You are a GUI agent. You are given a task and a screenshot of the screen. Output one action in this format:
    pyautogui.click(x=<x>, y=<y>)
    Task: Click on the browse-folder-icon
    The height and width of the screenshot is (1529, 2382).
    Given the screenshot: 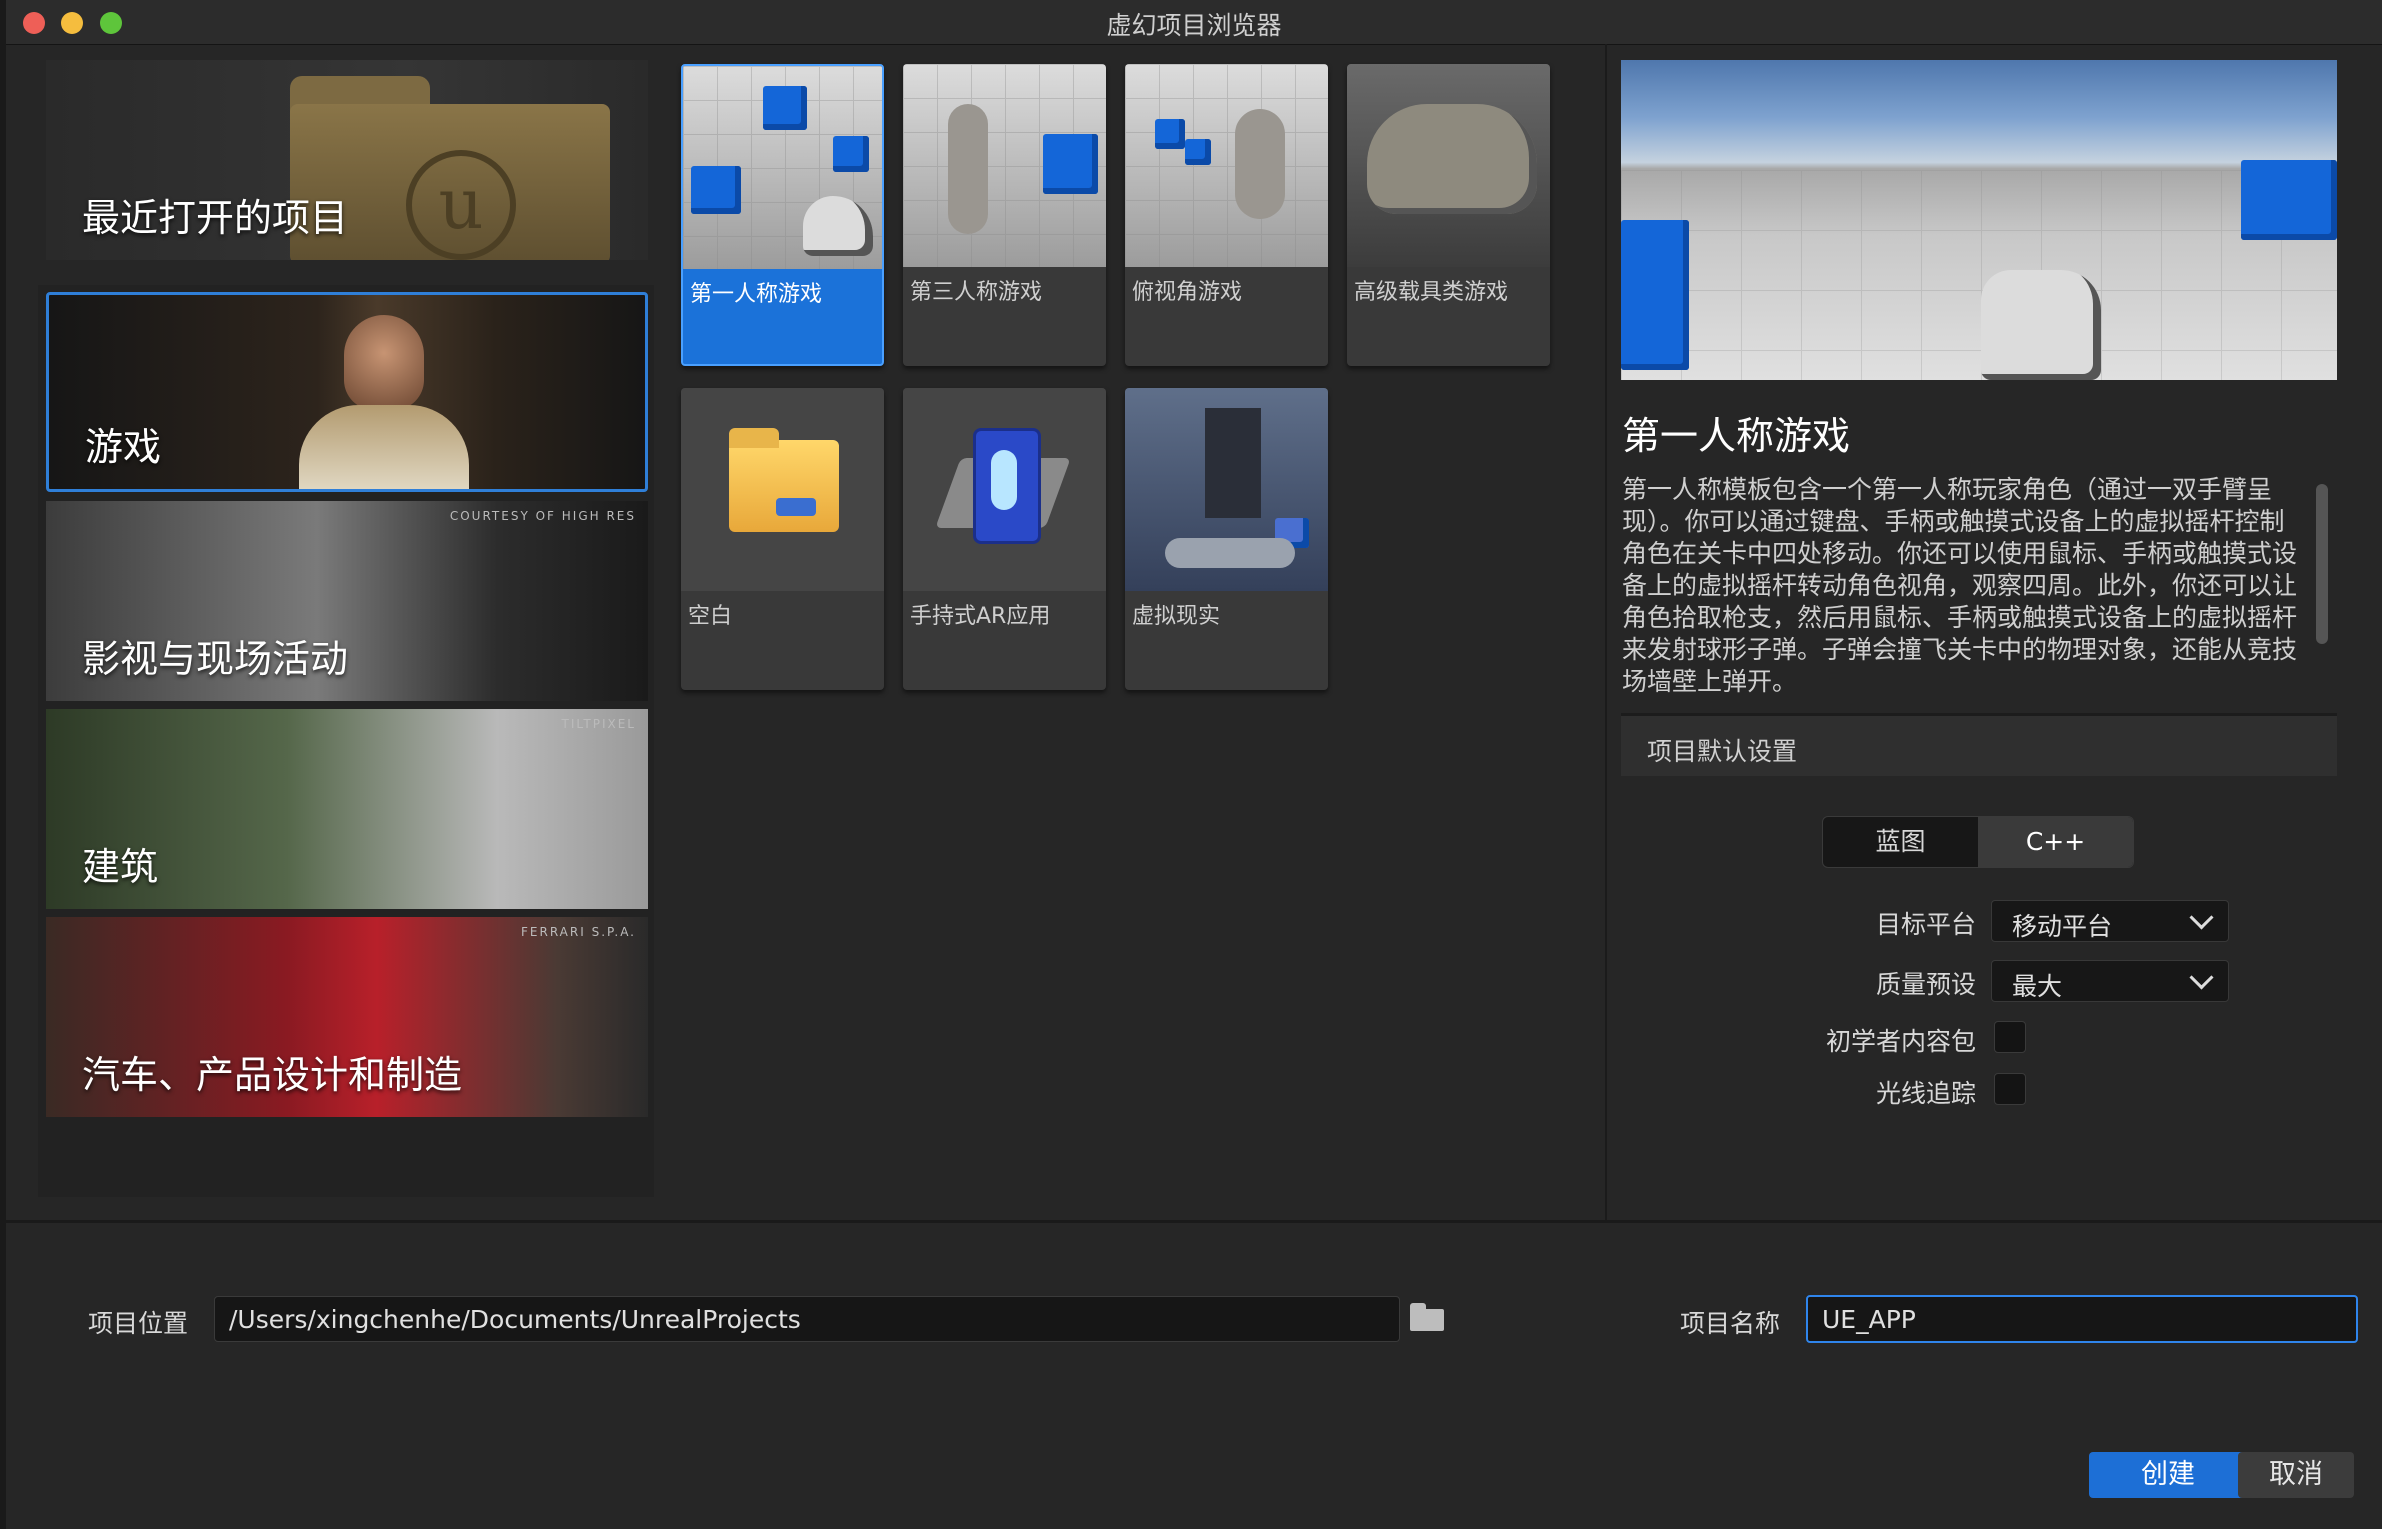 What is the action you would take?
    pyautogui.click(x=1428, y=1318)
    